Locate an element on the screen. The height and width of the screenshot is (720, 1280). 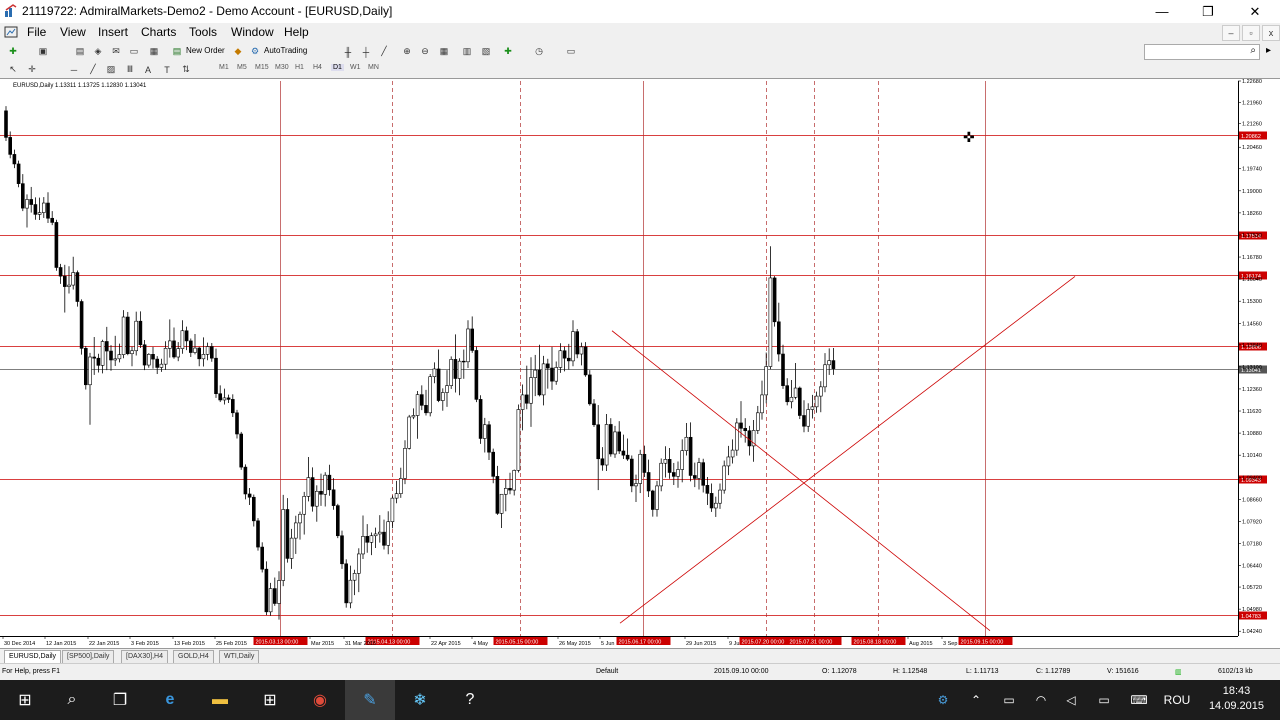
tf-m1: M1 is located at coordinates (224, 67).